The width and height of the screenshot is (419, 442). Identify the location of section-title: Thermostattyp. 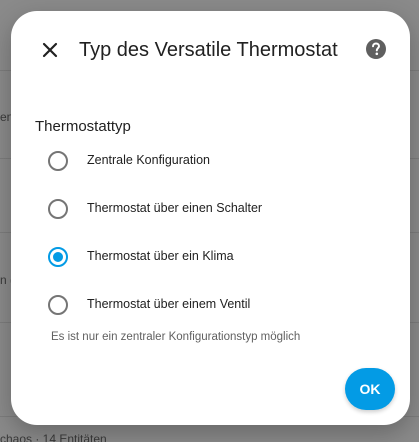
(83, 126).